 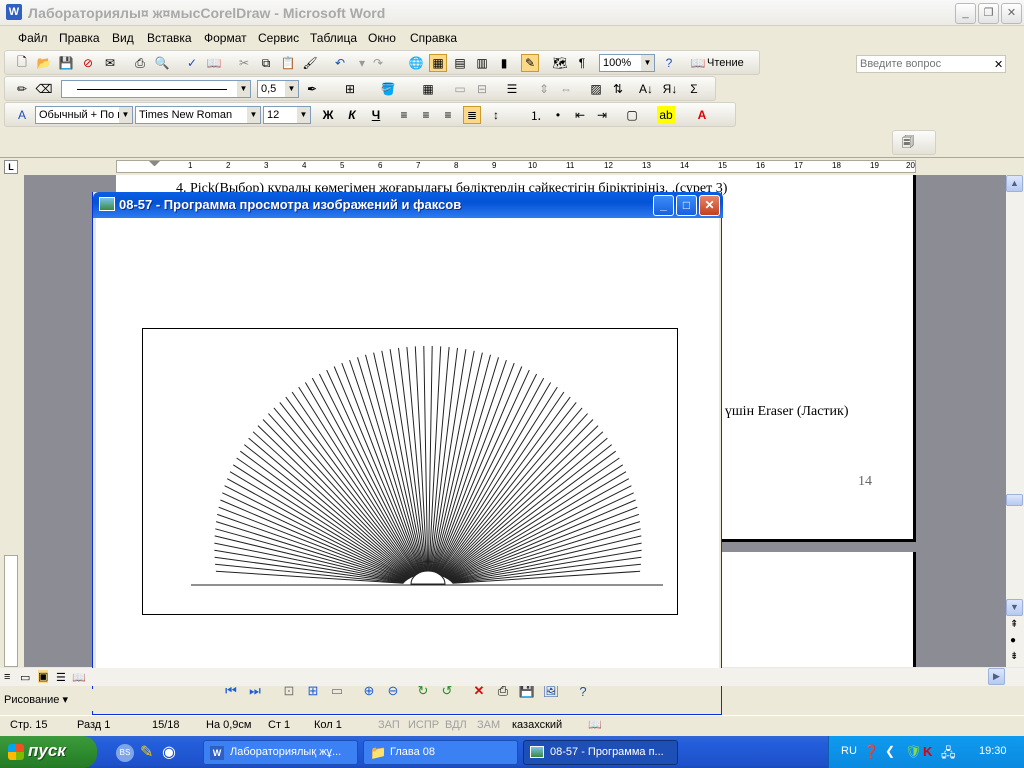 I want to click on italic-icon: К, so click(x=352, y=115).